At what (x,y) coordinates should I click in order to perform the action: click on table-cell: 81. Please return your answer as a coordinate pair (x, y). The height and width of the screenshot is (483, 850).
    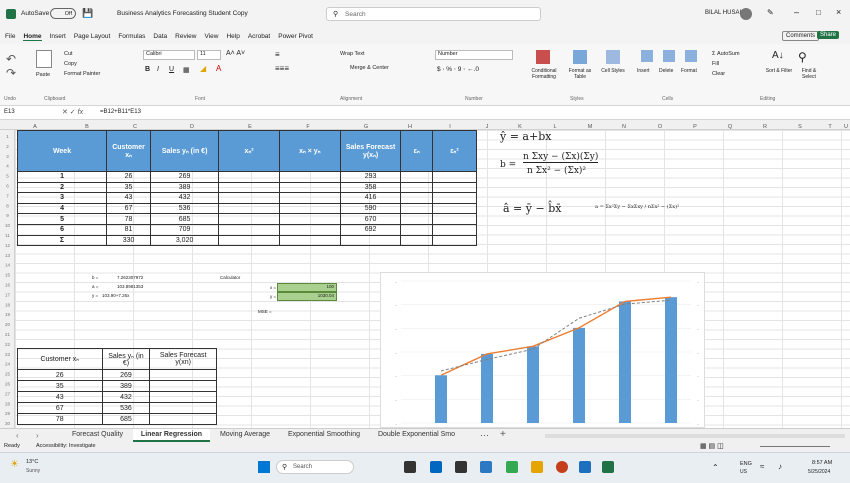
    Looking at the image, I should click on (129, 229).